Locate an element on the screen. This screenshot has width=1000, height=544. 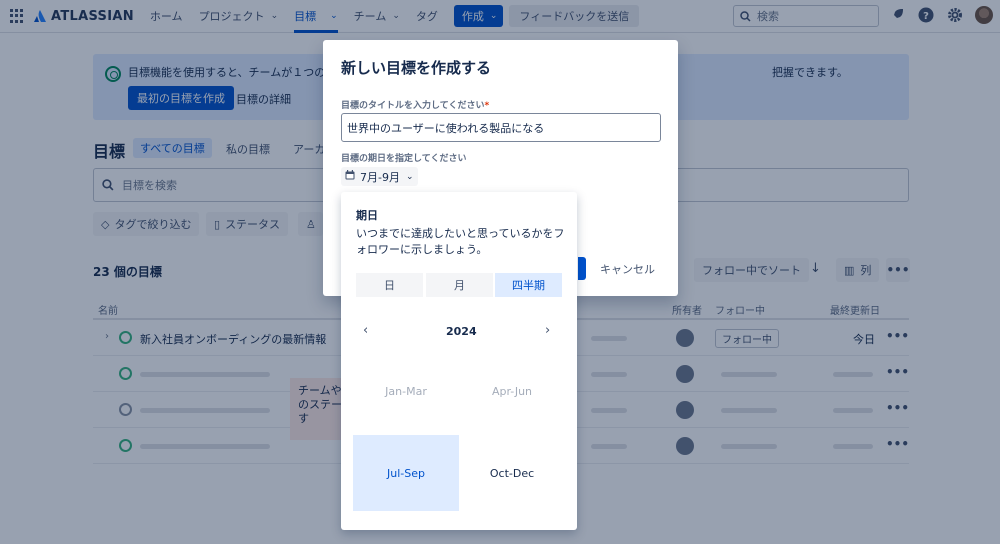
due-date-picker-button: 7月-9月 ⌄ is located at coordinates (379, 176).